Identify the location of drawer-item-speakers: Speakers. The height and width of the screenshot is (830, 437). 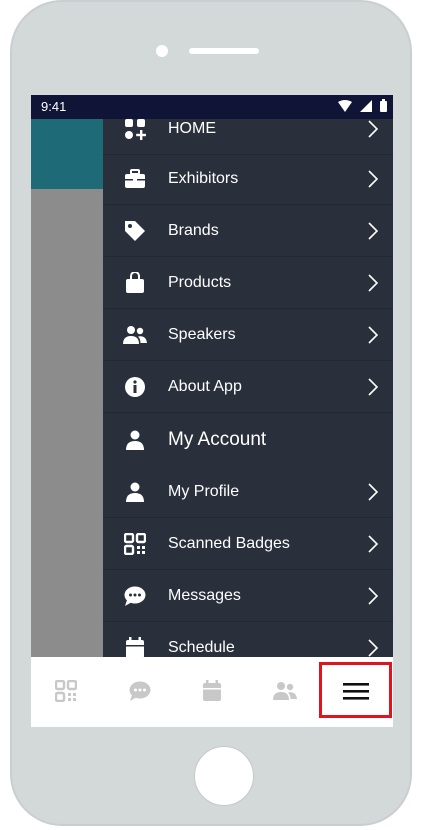
(248, 335).